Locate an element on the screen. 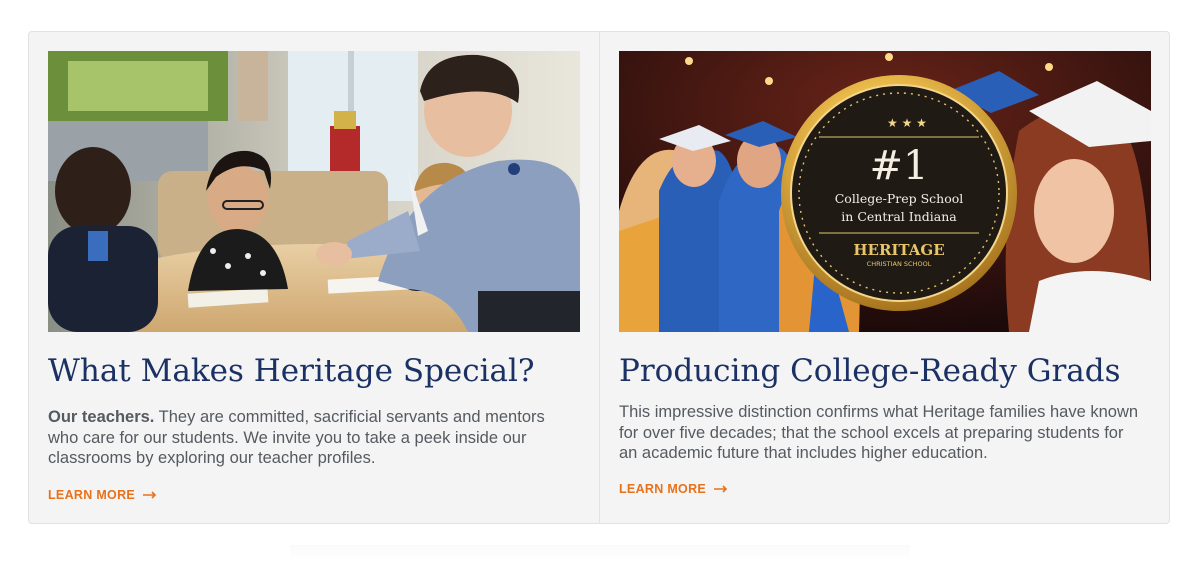  badge-brand: HERITAGE is located at coordinates (898, 250).